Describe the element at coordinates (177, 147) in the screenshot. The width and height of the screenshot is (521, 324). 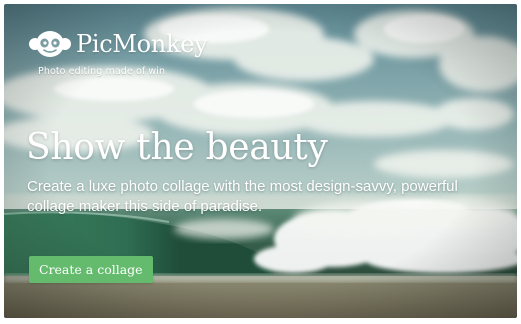
I see `hero-headline: Show the beauty` at that location.